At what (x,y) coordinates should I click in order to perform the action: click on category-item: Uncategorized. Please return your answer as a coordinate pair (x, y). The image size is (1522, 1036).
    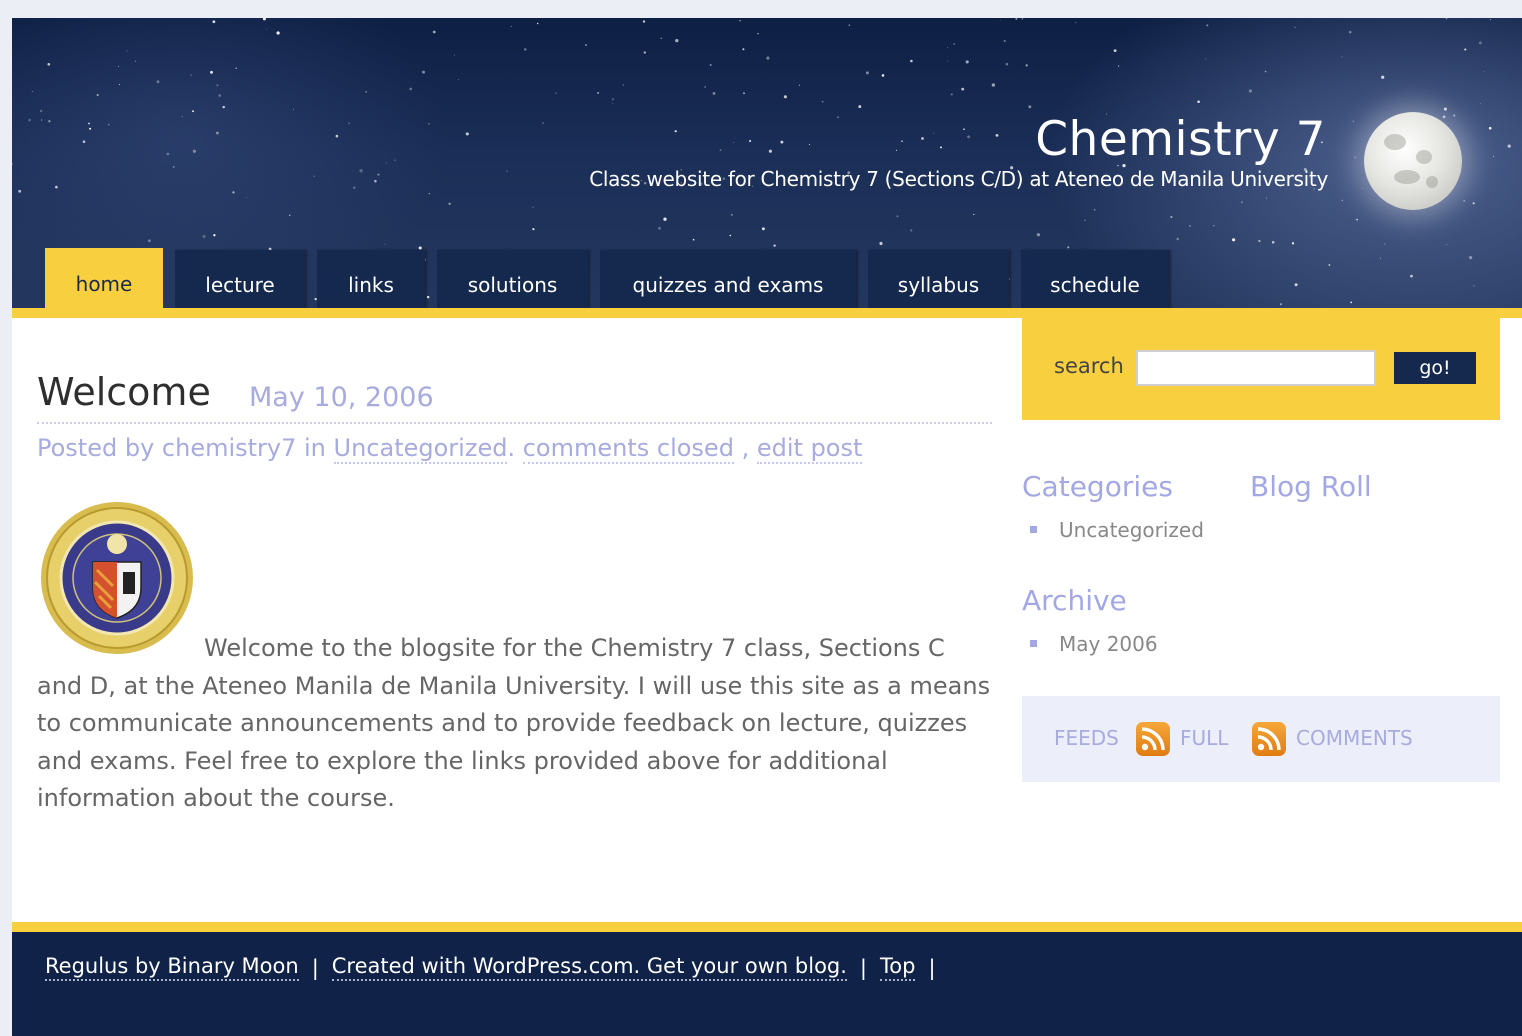
    Looking at the image, I should click on (1117, 530).